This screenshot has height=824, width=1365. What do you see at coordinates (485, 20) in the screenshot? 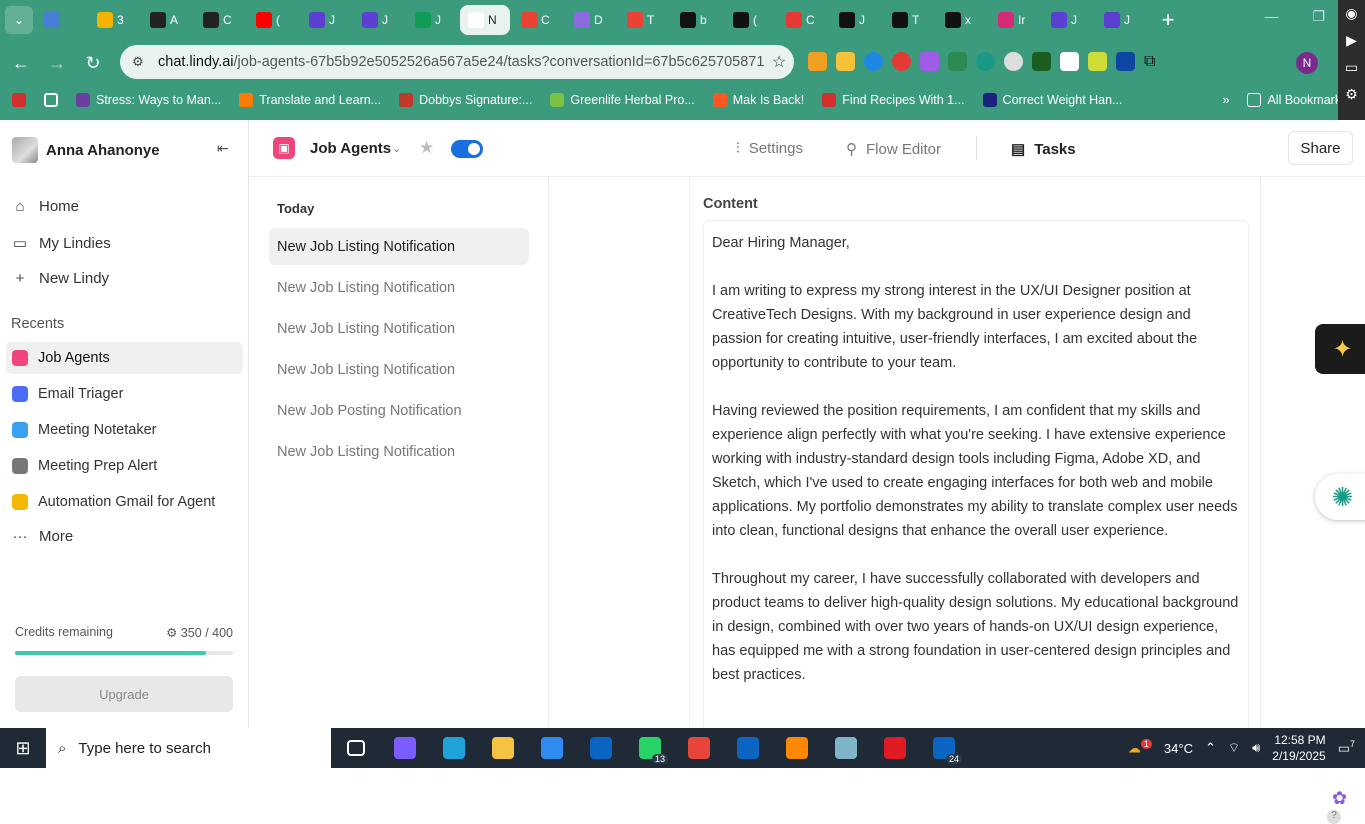
I see `browser-tab: N✕` at bounding box center [485, 20].